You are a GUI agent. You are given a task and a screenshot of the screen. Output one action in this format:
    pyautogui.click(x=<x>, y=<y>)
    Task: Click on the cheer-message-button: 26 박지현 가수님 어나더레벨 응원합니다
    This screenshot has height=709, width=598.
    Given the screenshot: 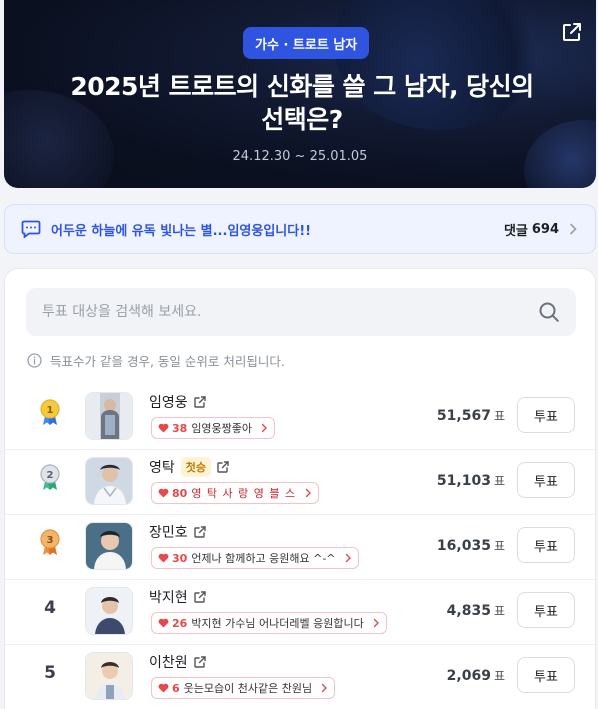 What is the action you would take?
    pyautogui.click(x=269, y=623)
    